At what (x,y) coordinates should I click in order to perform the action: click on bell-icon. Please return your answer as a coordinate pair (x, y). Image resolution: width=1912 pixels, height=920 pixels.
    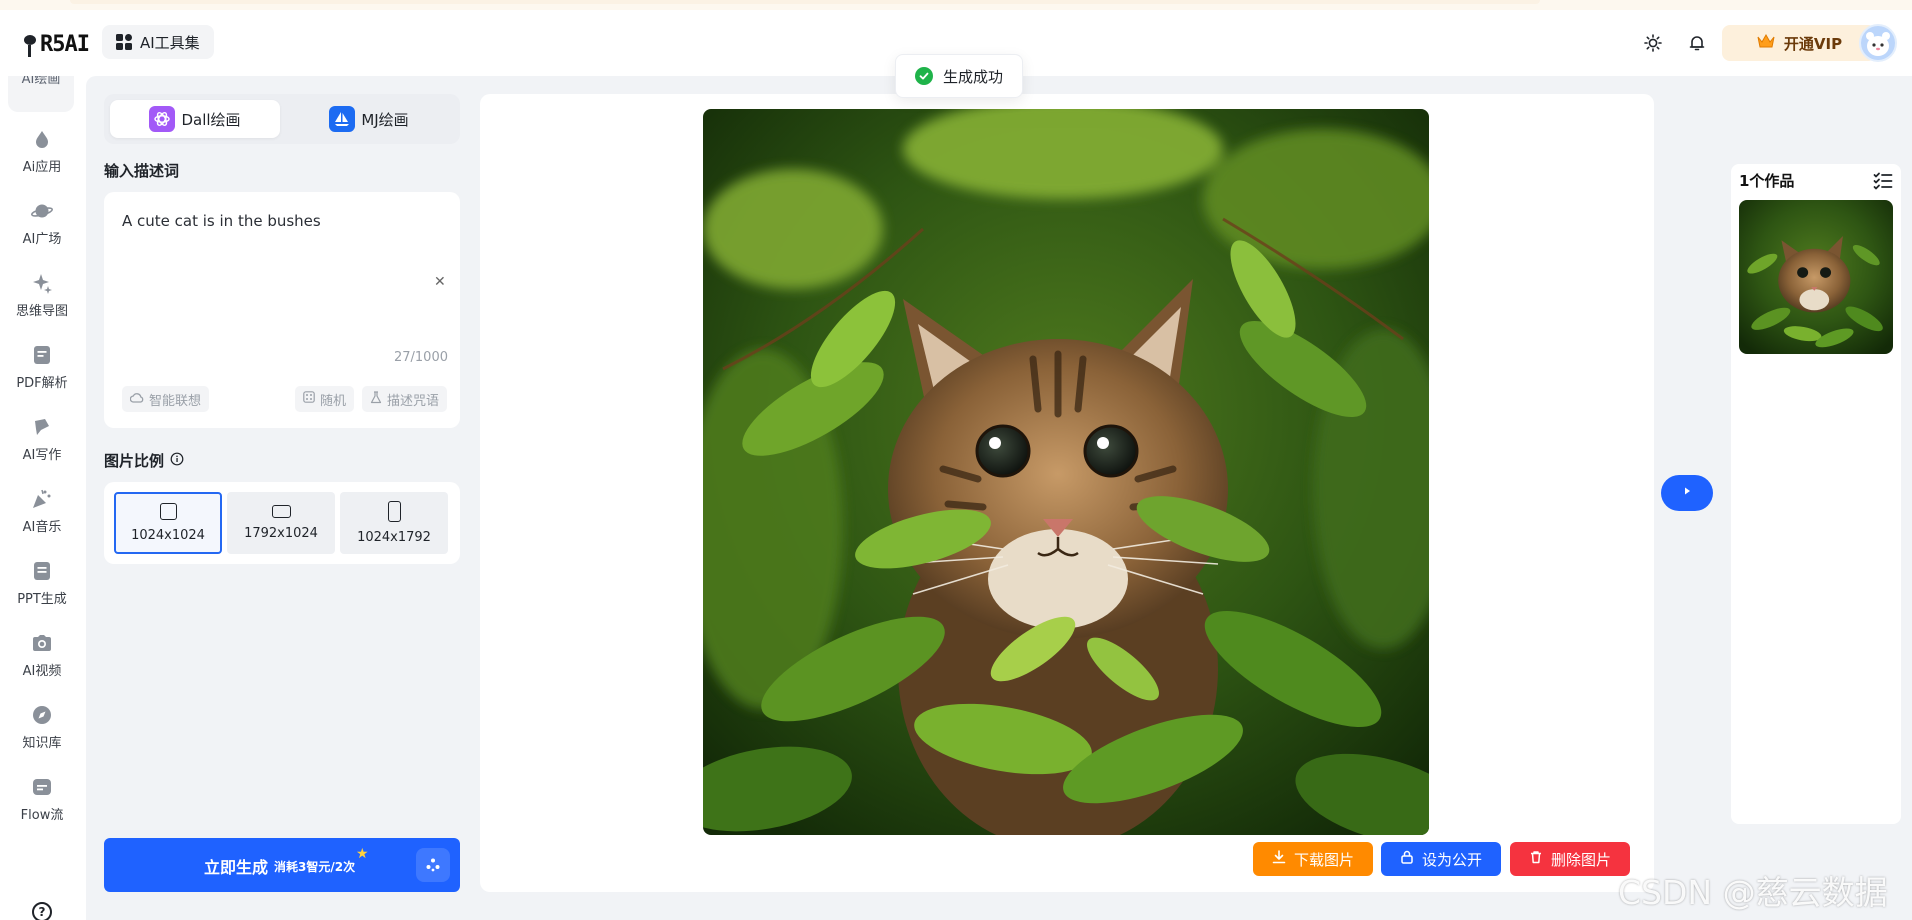
    Looking at the image, I should click on (1697, 43).